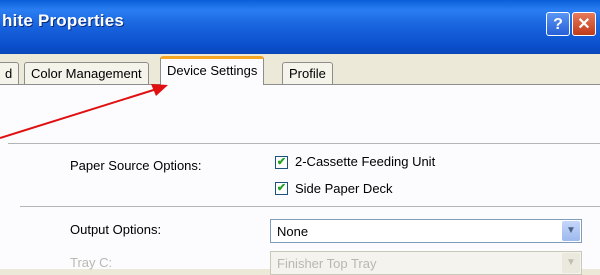 Image resolution: width=600 pixels, height=275 pixels. I want to click on cassette-checkbox-label: 2-Cassette Feeding Unit, so click(365, 161).